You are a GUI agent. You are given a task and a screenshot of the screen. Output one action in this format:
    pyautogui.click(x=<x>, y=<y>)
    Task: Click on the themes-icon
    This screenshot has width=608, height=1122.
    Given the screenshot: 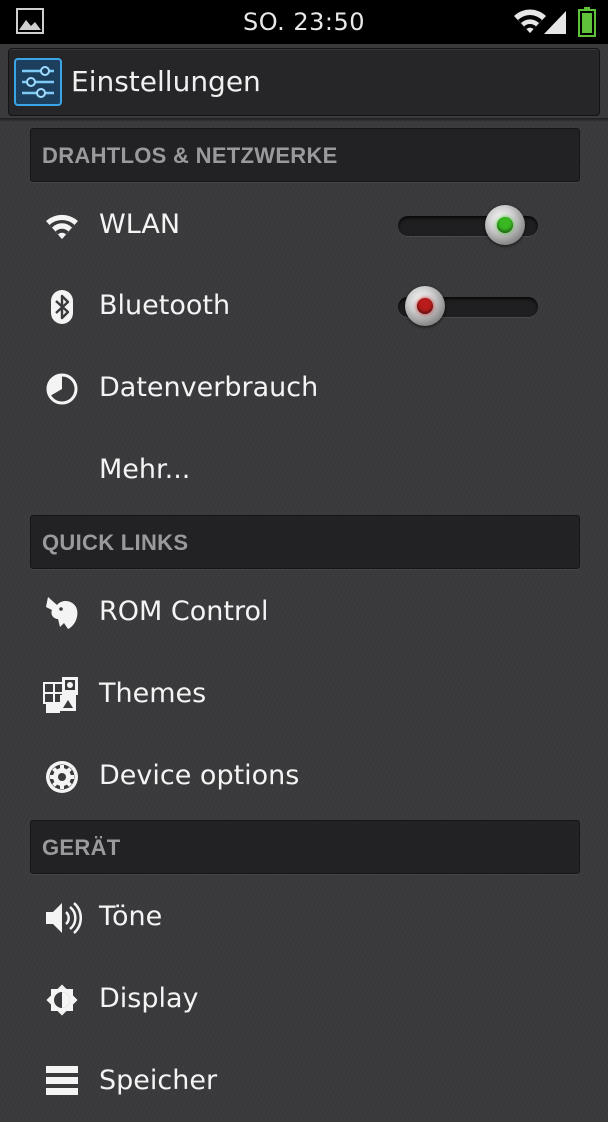 What is the action you would take?
    pyautogui.click(x=62, y=695)
    